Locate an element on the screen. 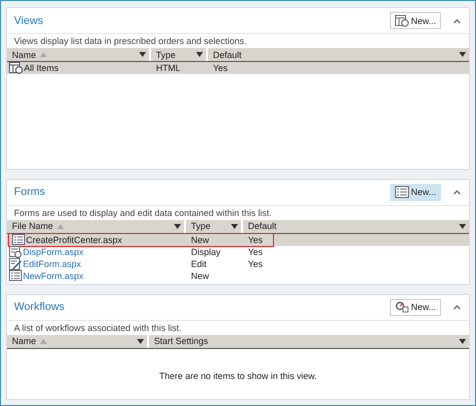  column-header: Name is located at coordinates (78, 341).